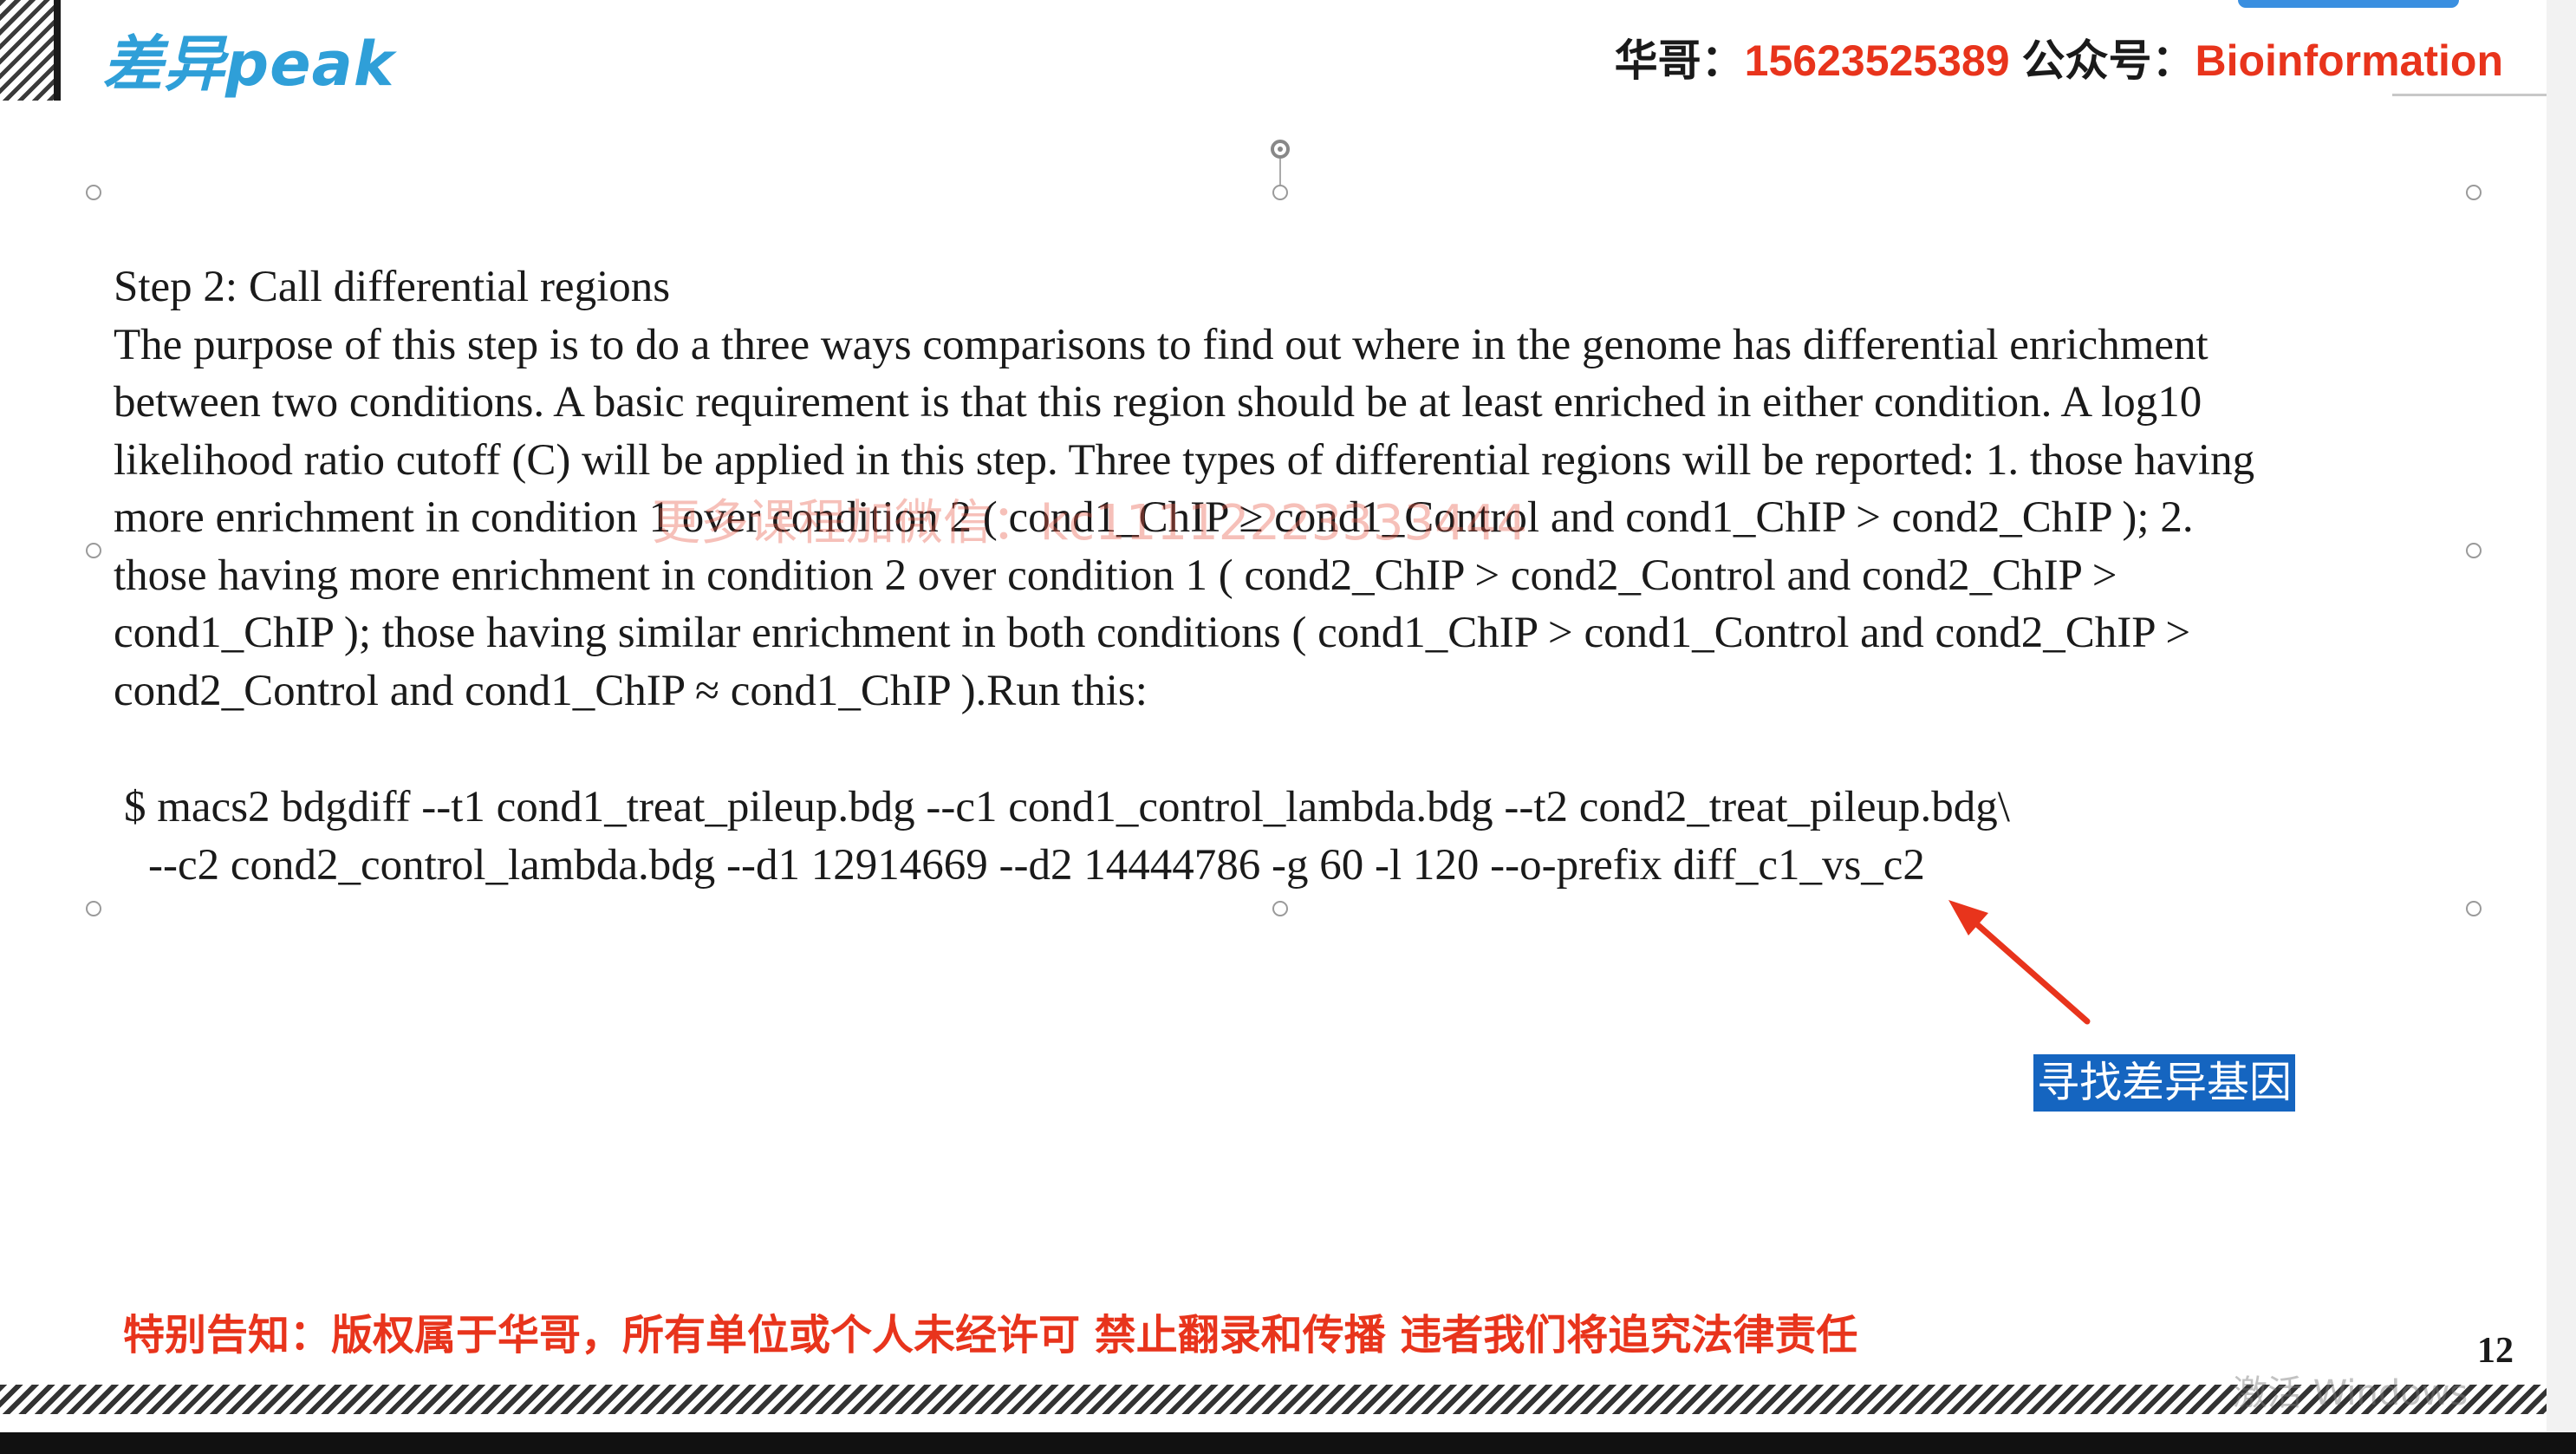  What do you see at coordinates (1280, 173) in the screenshot?
I see `rotate-stem` at bounding box center [1280, 173].